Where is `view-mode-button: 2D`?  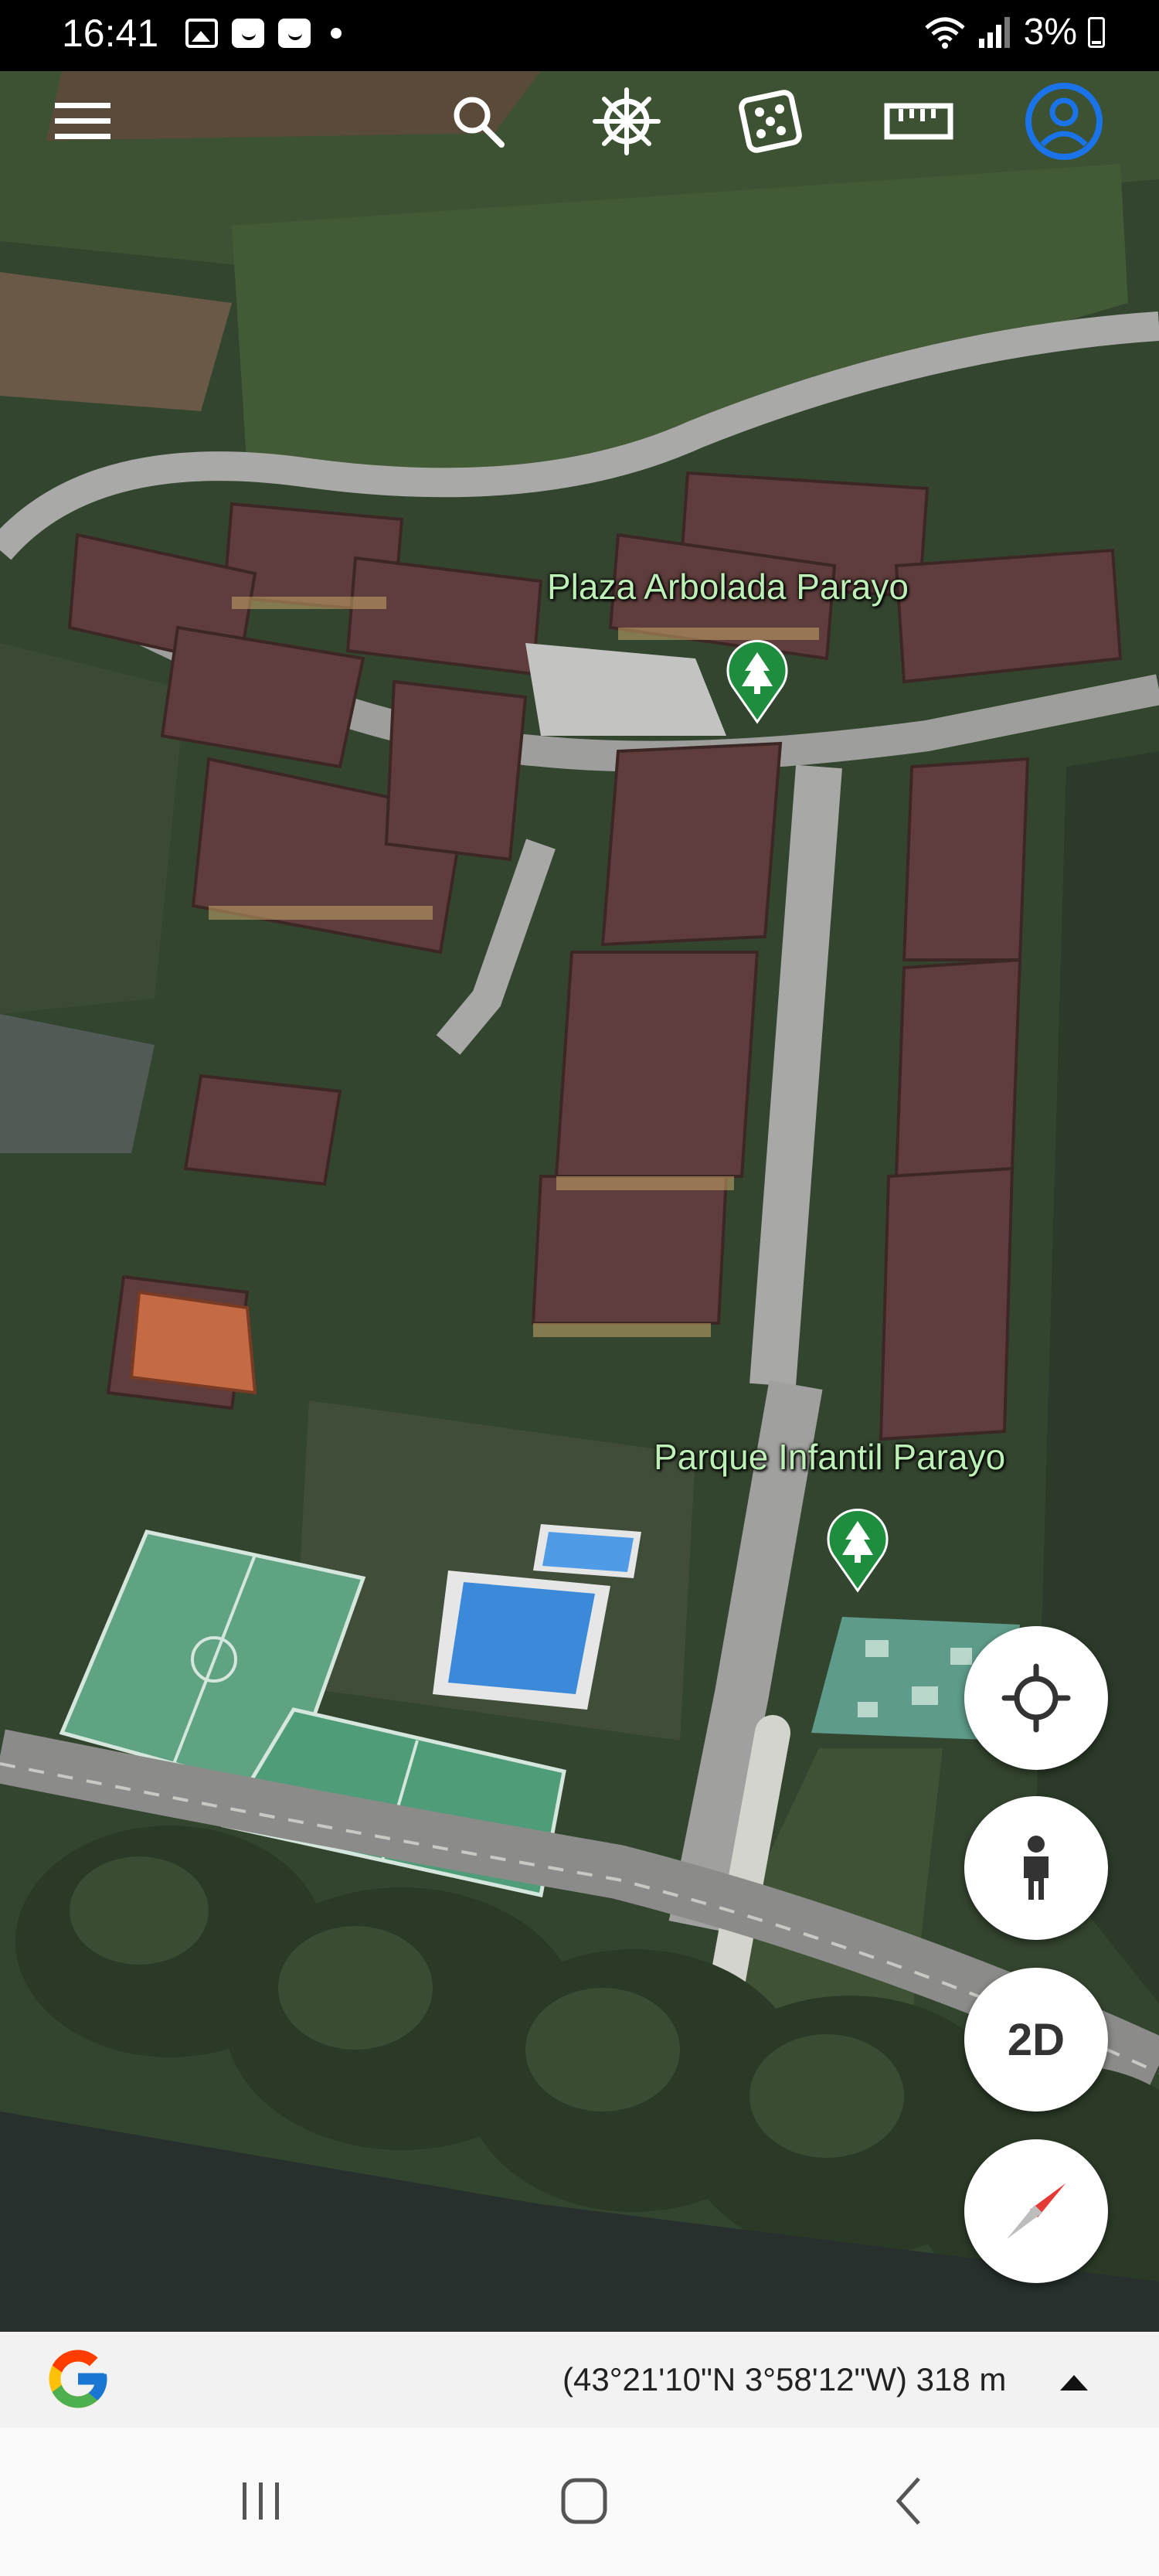 view-mode-button: 2D is located at coordinates (1036, 2040).